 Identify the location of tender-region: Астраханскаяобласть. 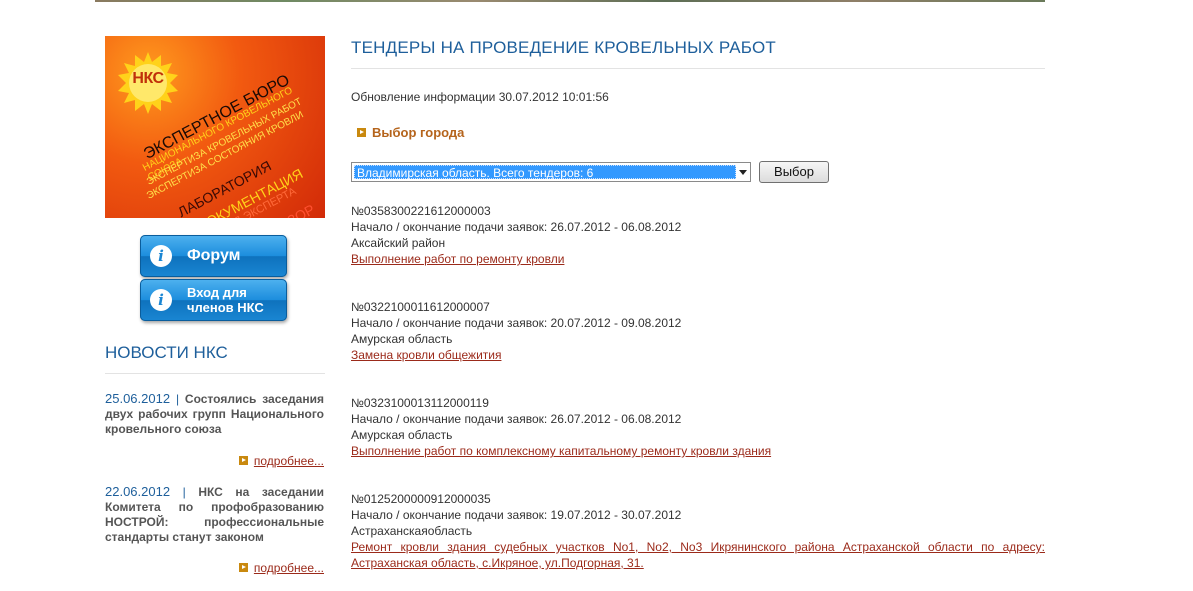
(412, 531).